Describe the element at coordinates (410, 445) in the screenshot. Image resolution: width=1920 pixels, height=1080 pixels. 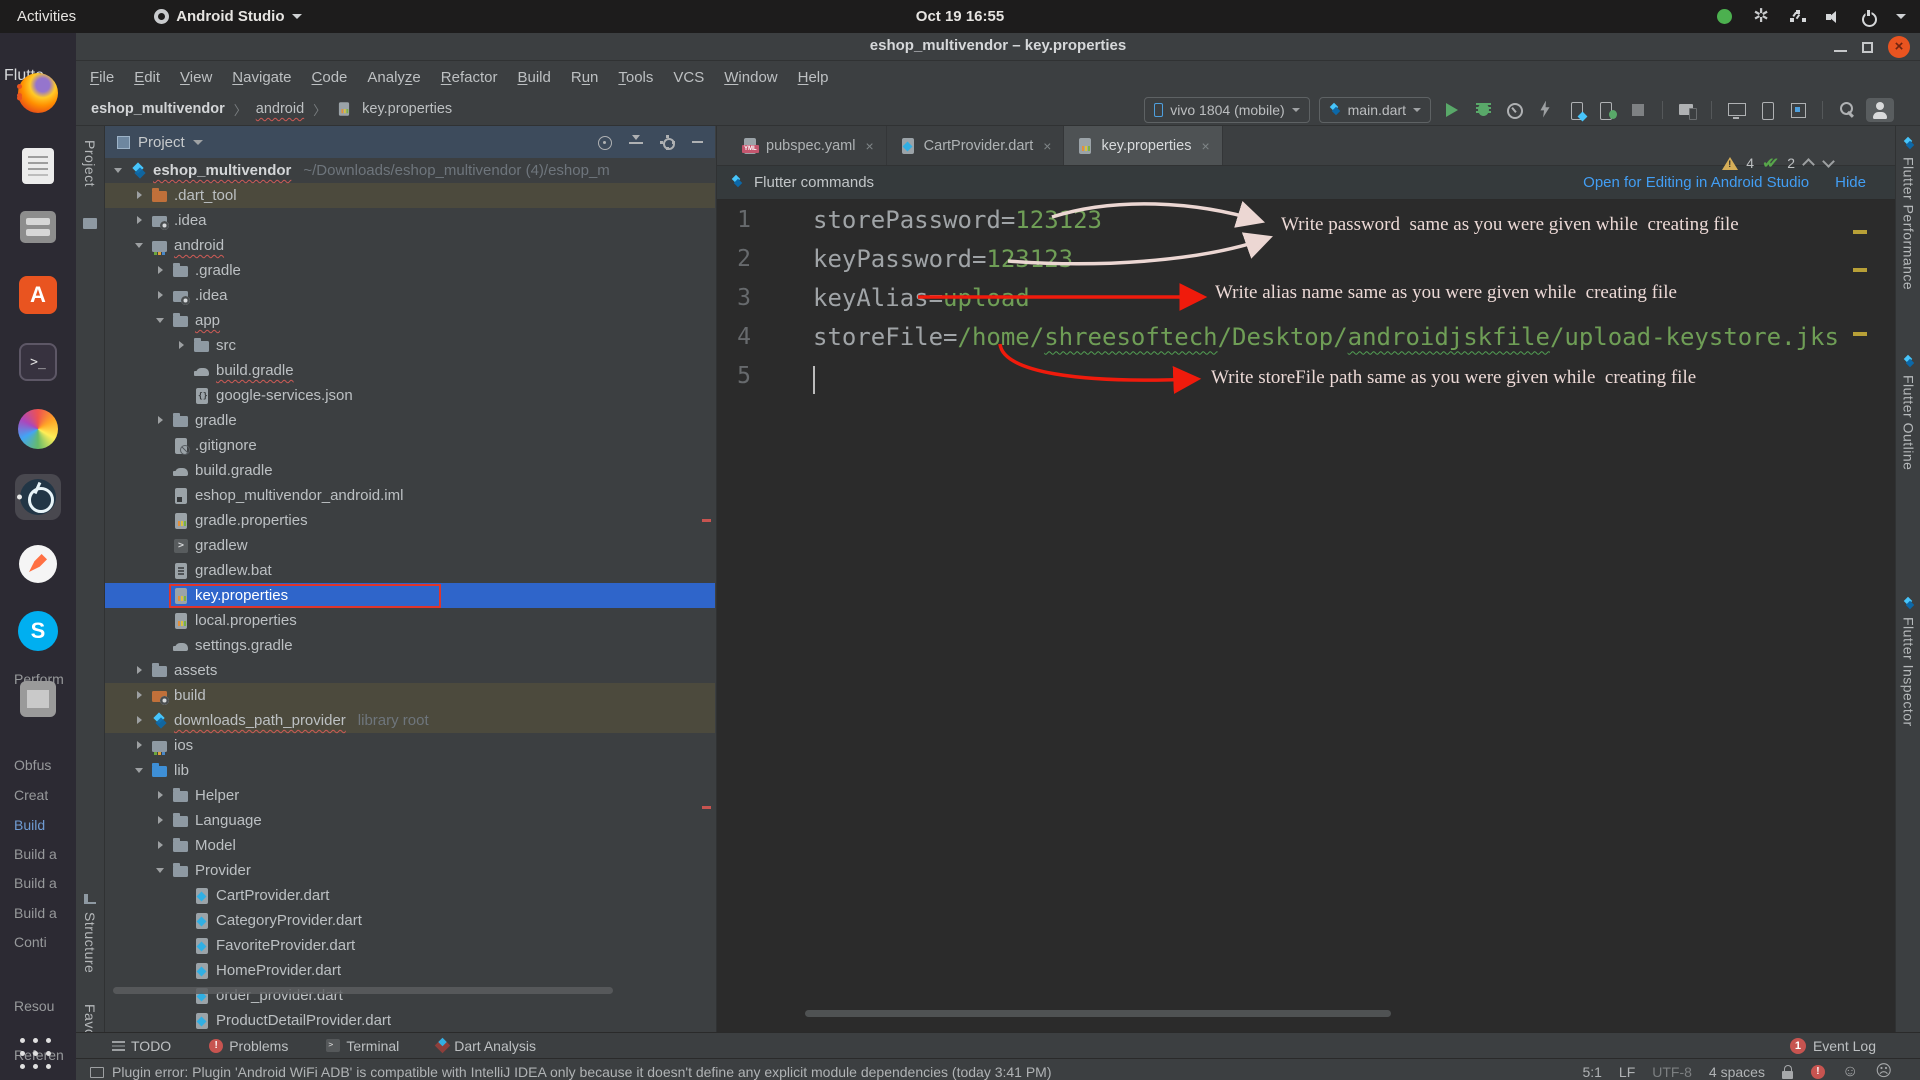
I see `tree-row: .gitignore` at that location.